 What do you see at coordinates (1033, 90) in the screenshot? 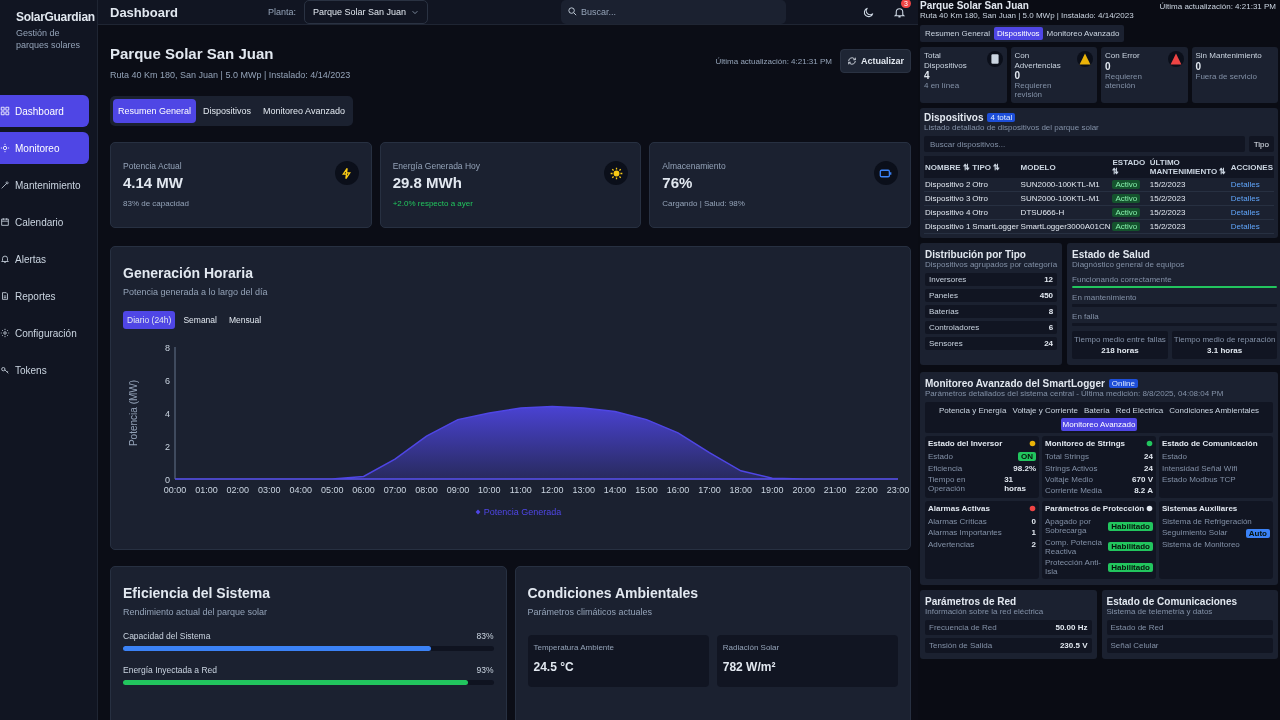
I see `stat-note: Requieren revisión` at bounding box center [1033, 90].